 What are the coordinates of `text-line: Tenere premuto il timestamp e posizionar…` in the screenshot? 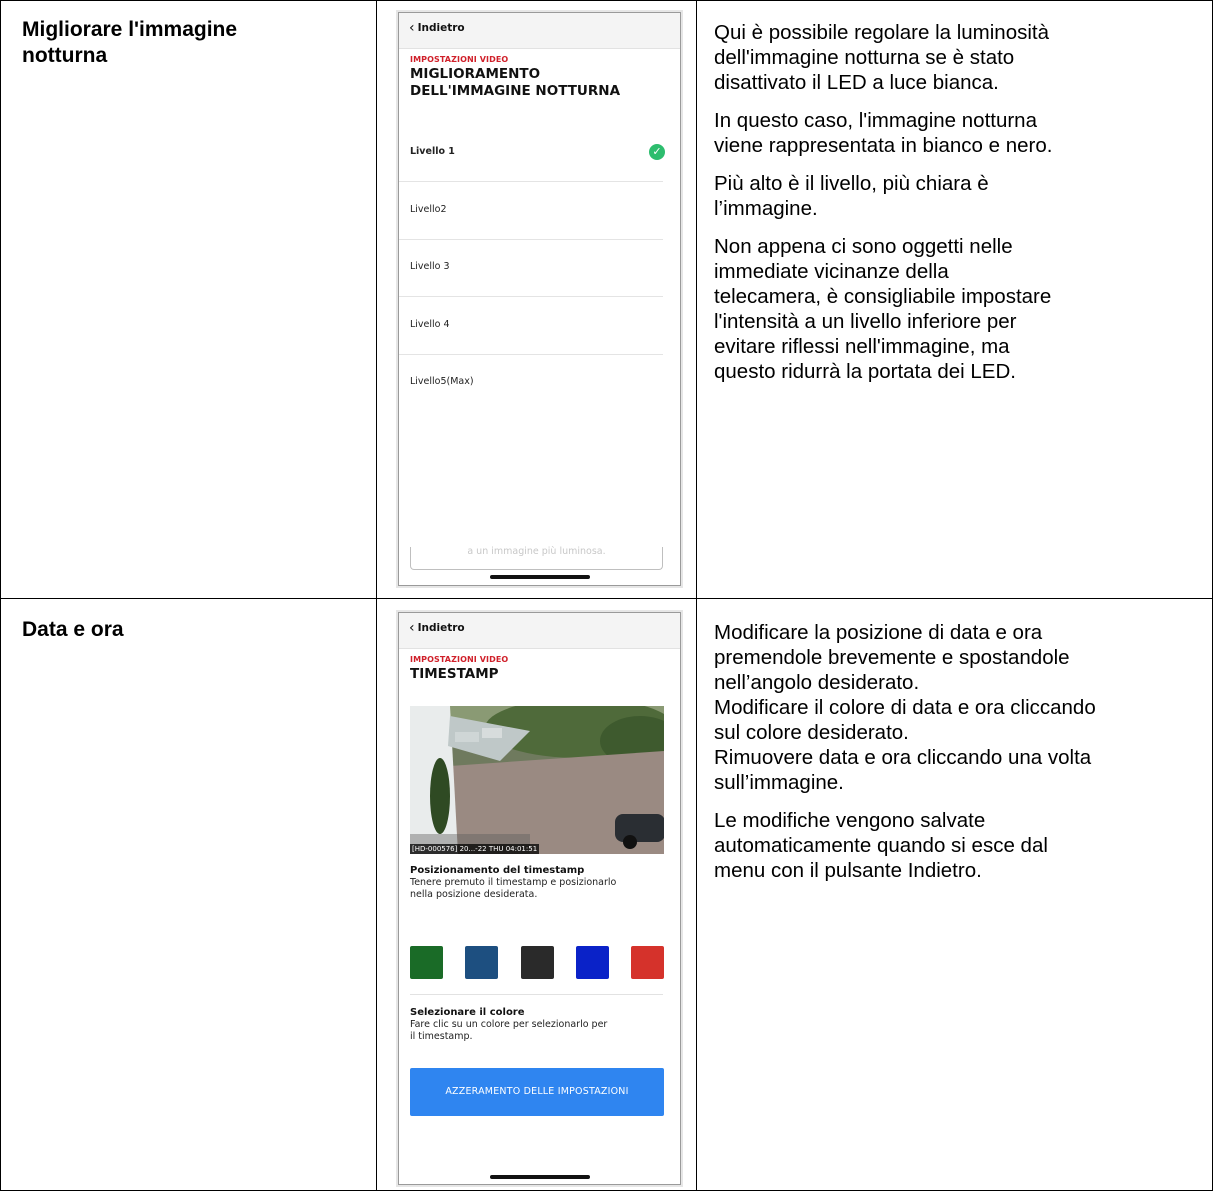 It's located at (513, 882).